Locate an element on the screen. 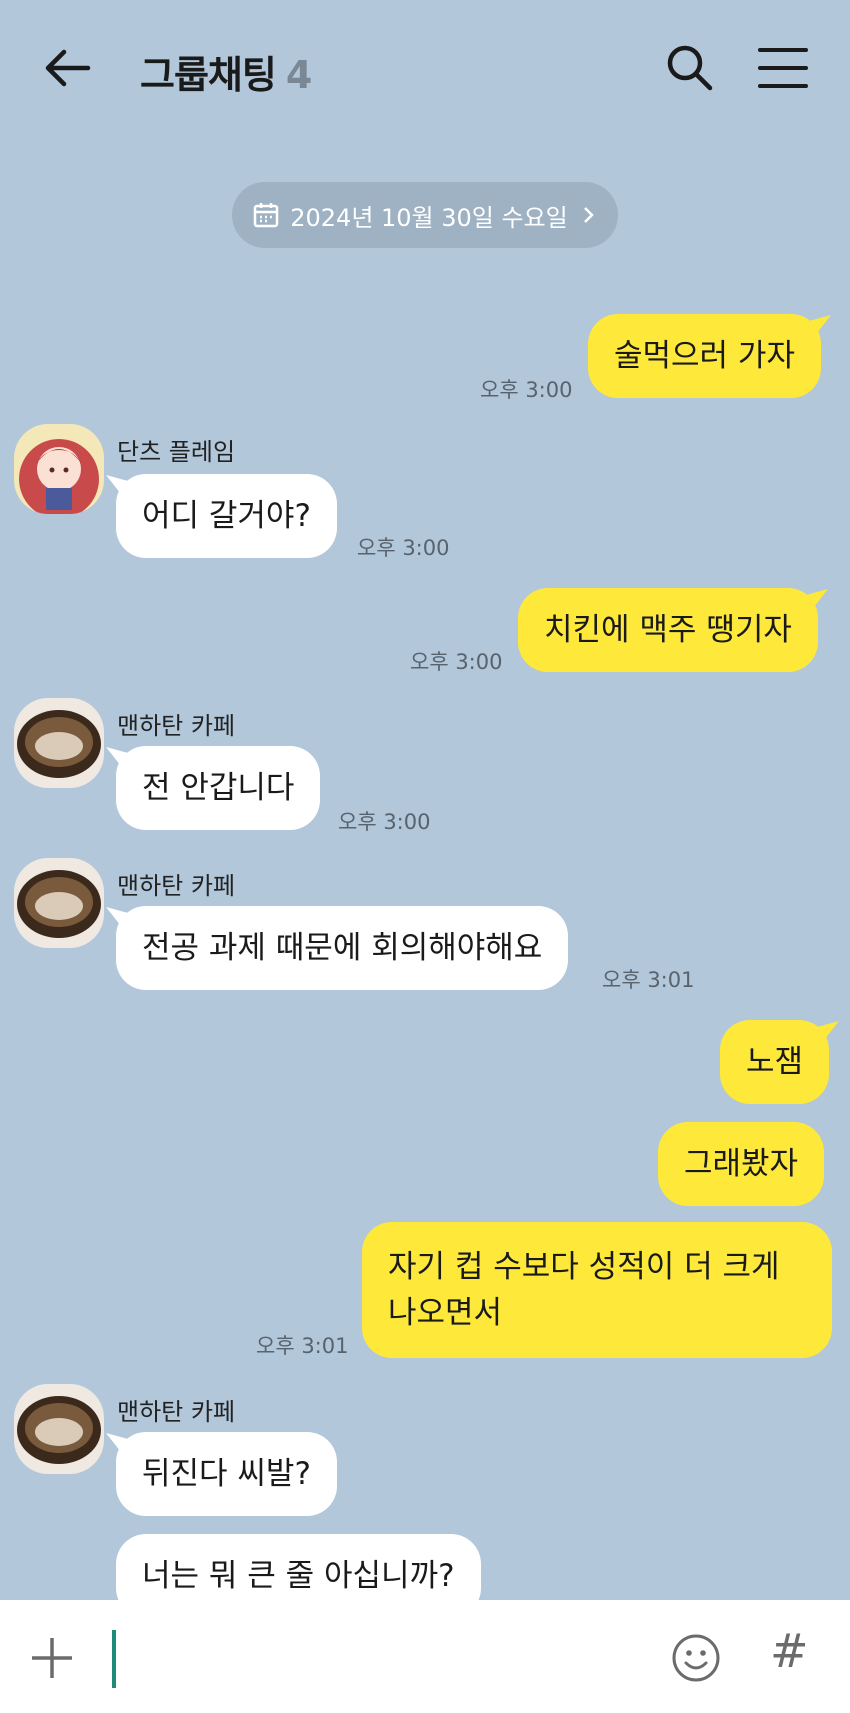  search-icon is located at coordinates (690, 68).